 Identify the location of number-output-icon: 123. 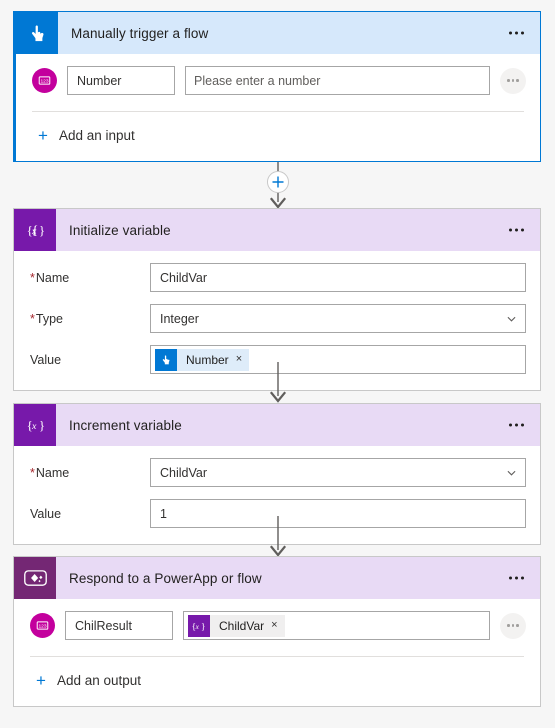
(42, 625).